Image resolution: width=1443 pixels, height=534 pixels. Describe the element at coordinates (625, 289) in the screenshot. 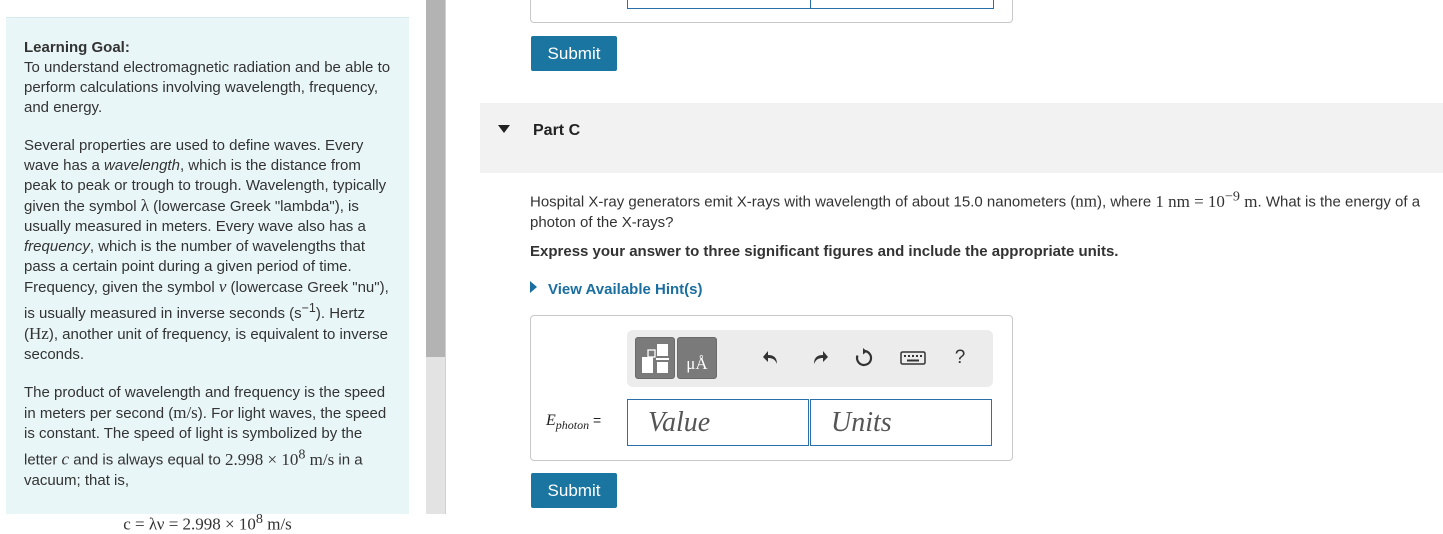

I see `hints-label: View Available Hint(s)` at that location.